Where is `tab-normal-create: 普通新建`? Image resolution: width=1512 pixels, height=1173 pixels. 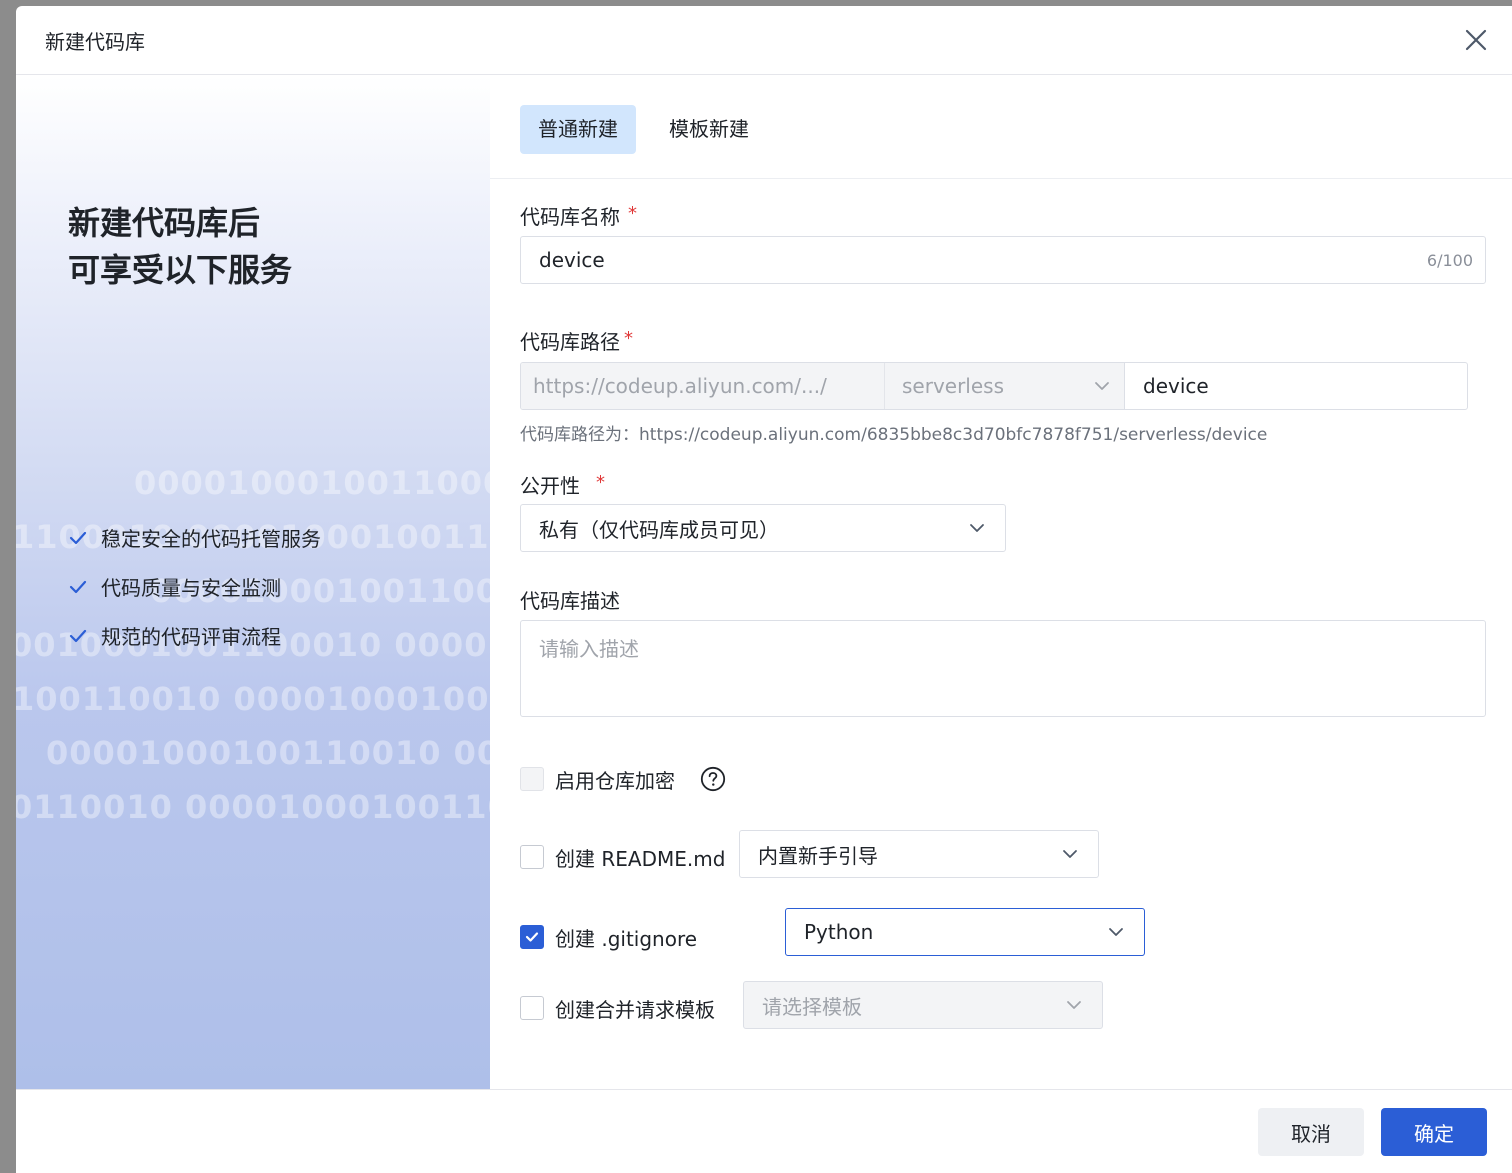 tab-normal-create: 普通新建 is located at coordinates (578, 129).